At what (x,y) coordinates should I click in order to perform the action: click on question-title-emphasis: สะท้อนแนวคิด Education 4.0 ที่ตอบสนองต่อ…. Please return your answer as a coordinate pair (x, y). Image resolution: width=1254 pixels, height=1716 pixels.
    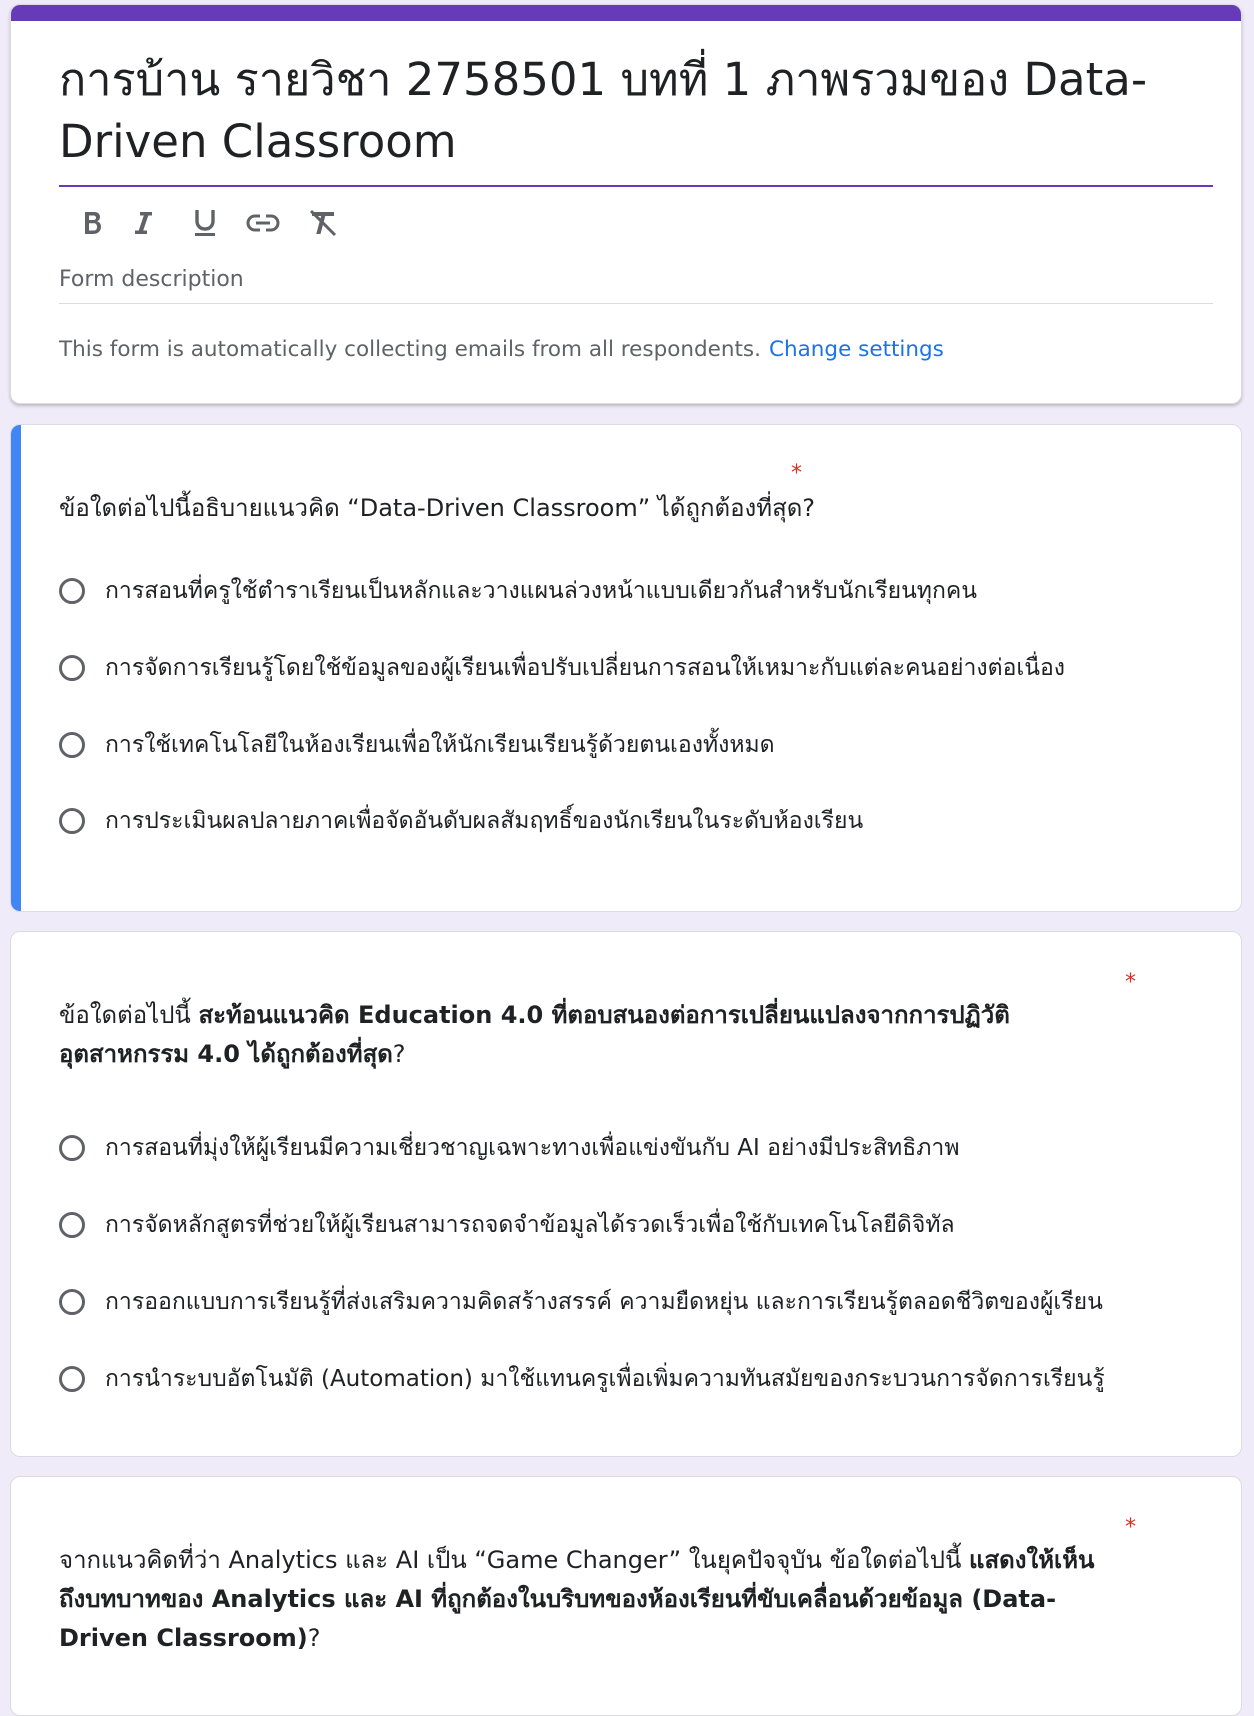
    Looking at the image, I should click on (534, 1034).